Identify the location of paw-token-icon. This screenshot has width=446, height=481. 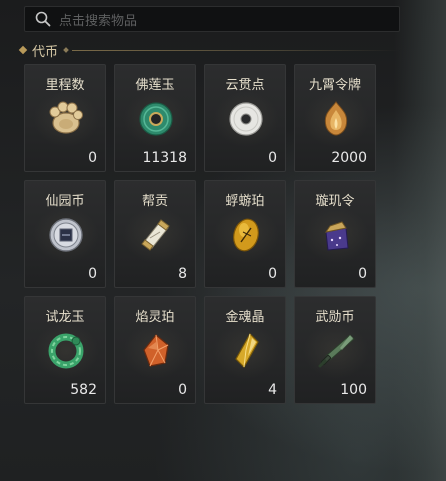
(66, 117).